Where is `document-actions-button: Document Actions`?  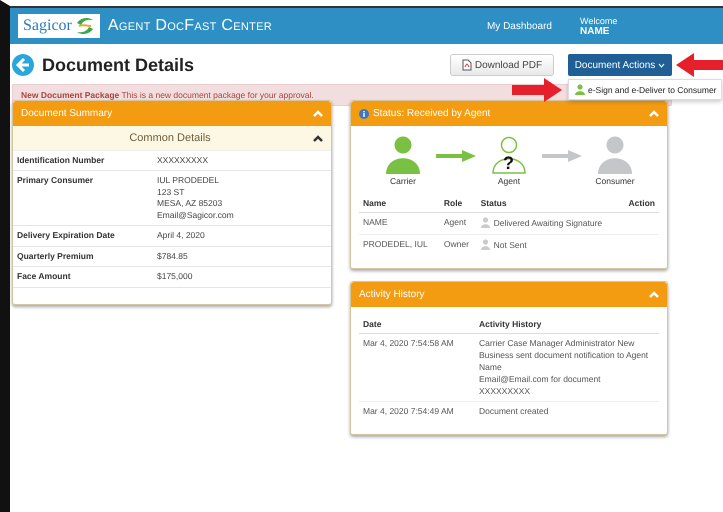
document-actions-button: Document Actions is located at coordinates (620, 65).